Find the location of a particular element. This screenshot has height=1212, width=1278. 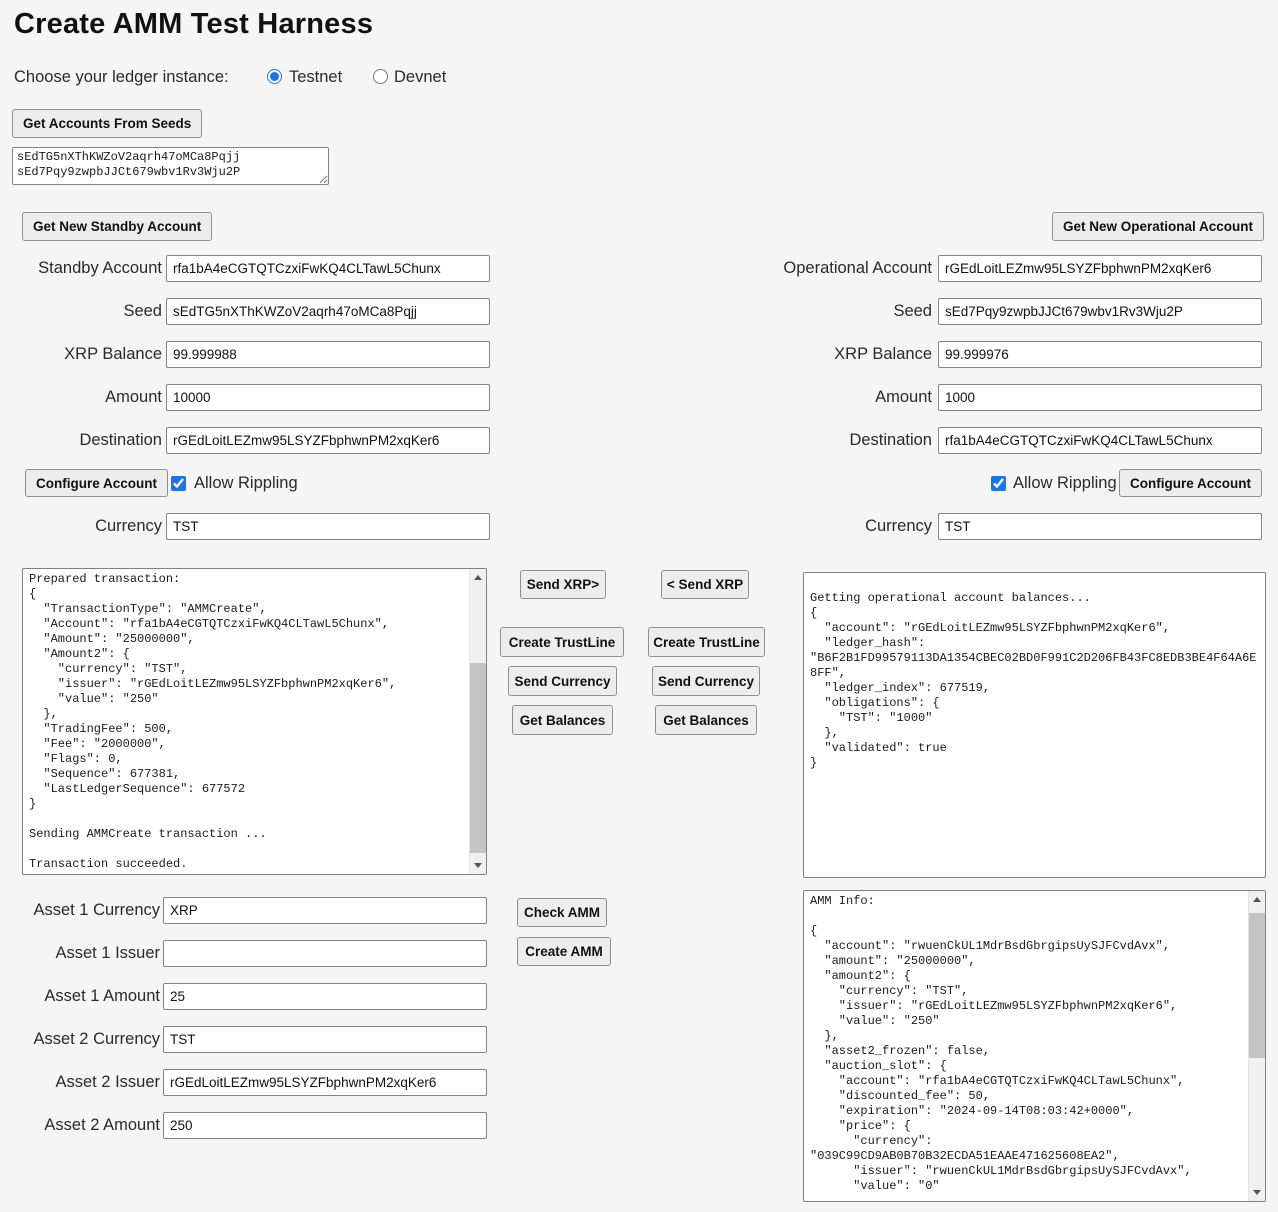

get-new-operational-account-button: Get New Operational Account is located at coordinates (1157, 226).